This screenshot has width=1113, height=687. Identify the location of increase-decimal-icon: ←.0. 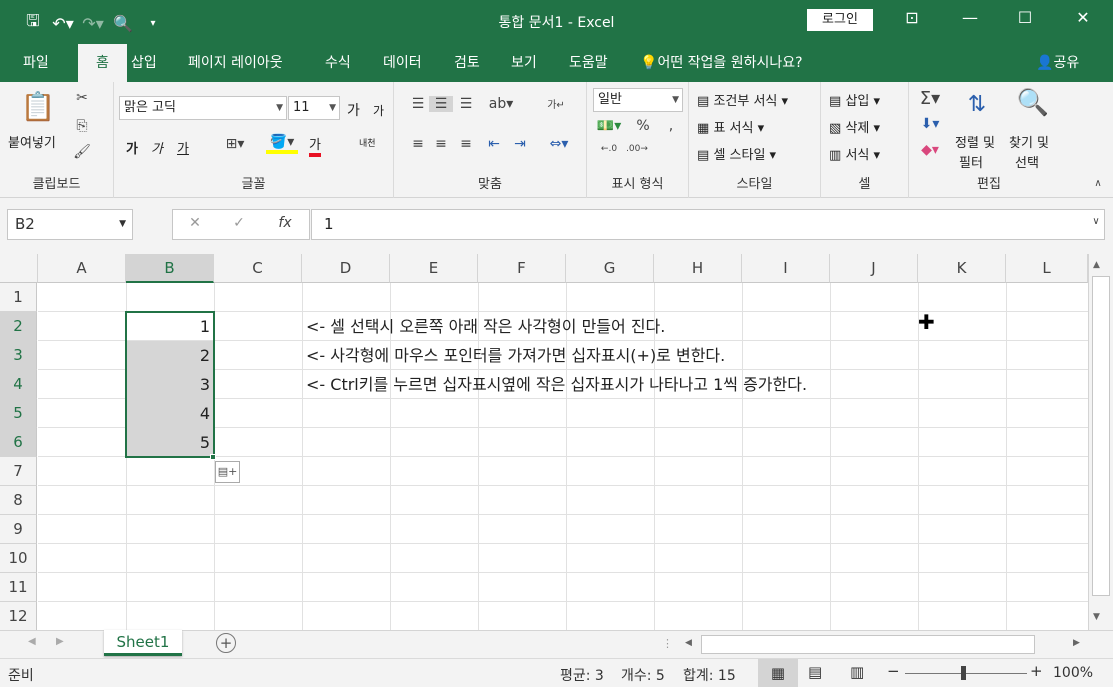
(609, 149).